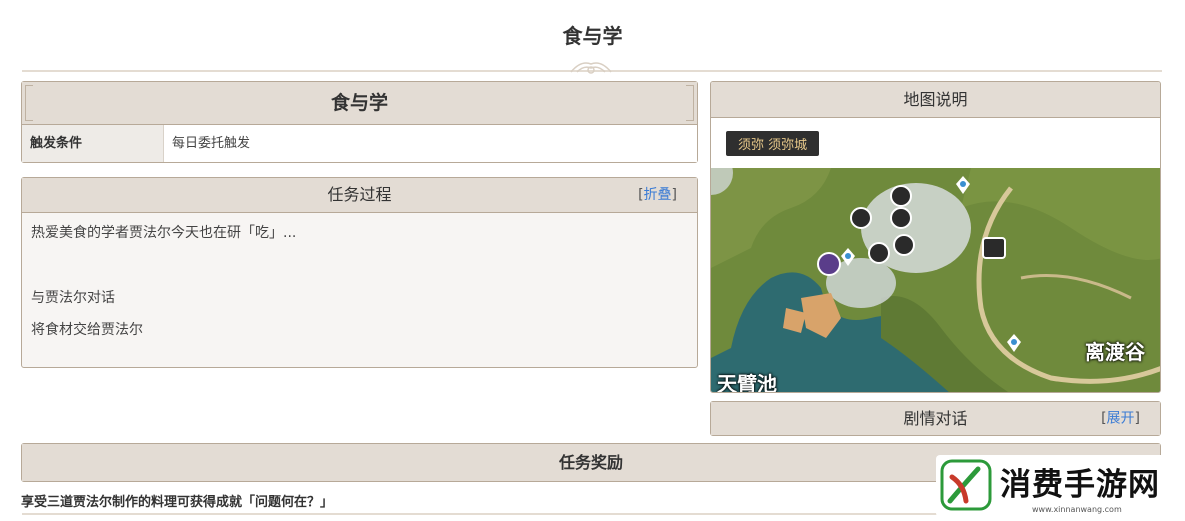 The width and height of the screenshot is (1185, 521). Describe the element at coordinates (773, 143) in the screenshot. I see `location-tag: 须弥 须弥城` at that location.